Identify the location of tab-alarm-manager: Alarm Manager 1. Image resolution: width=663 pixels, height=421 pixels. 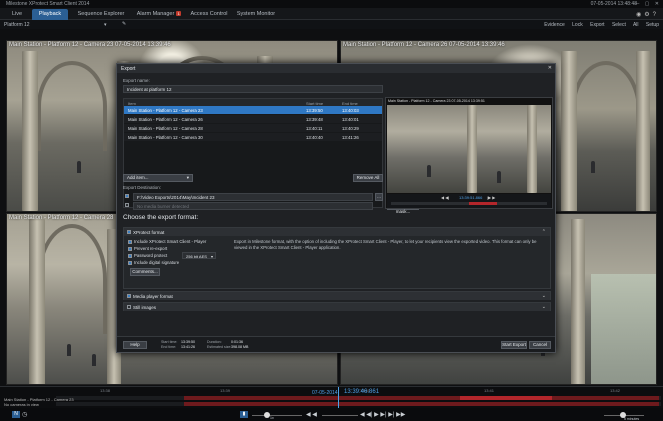
(159, 14).